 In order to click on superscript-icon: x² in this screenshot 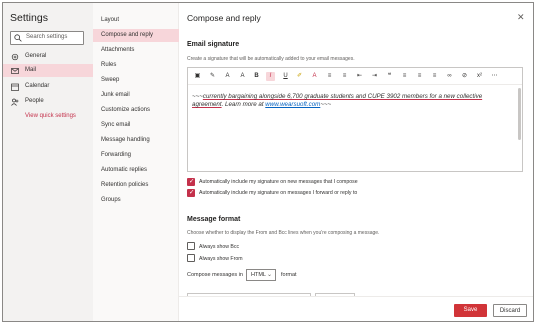, I will do `click(479, 76)`.